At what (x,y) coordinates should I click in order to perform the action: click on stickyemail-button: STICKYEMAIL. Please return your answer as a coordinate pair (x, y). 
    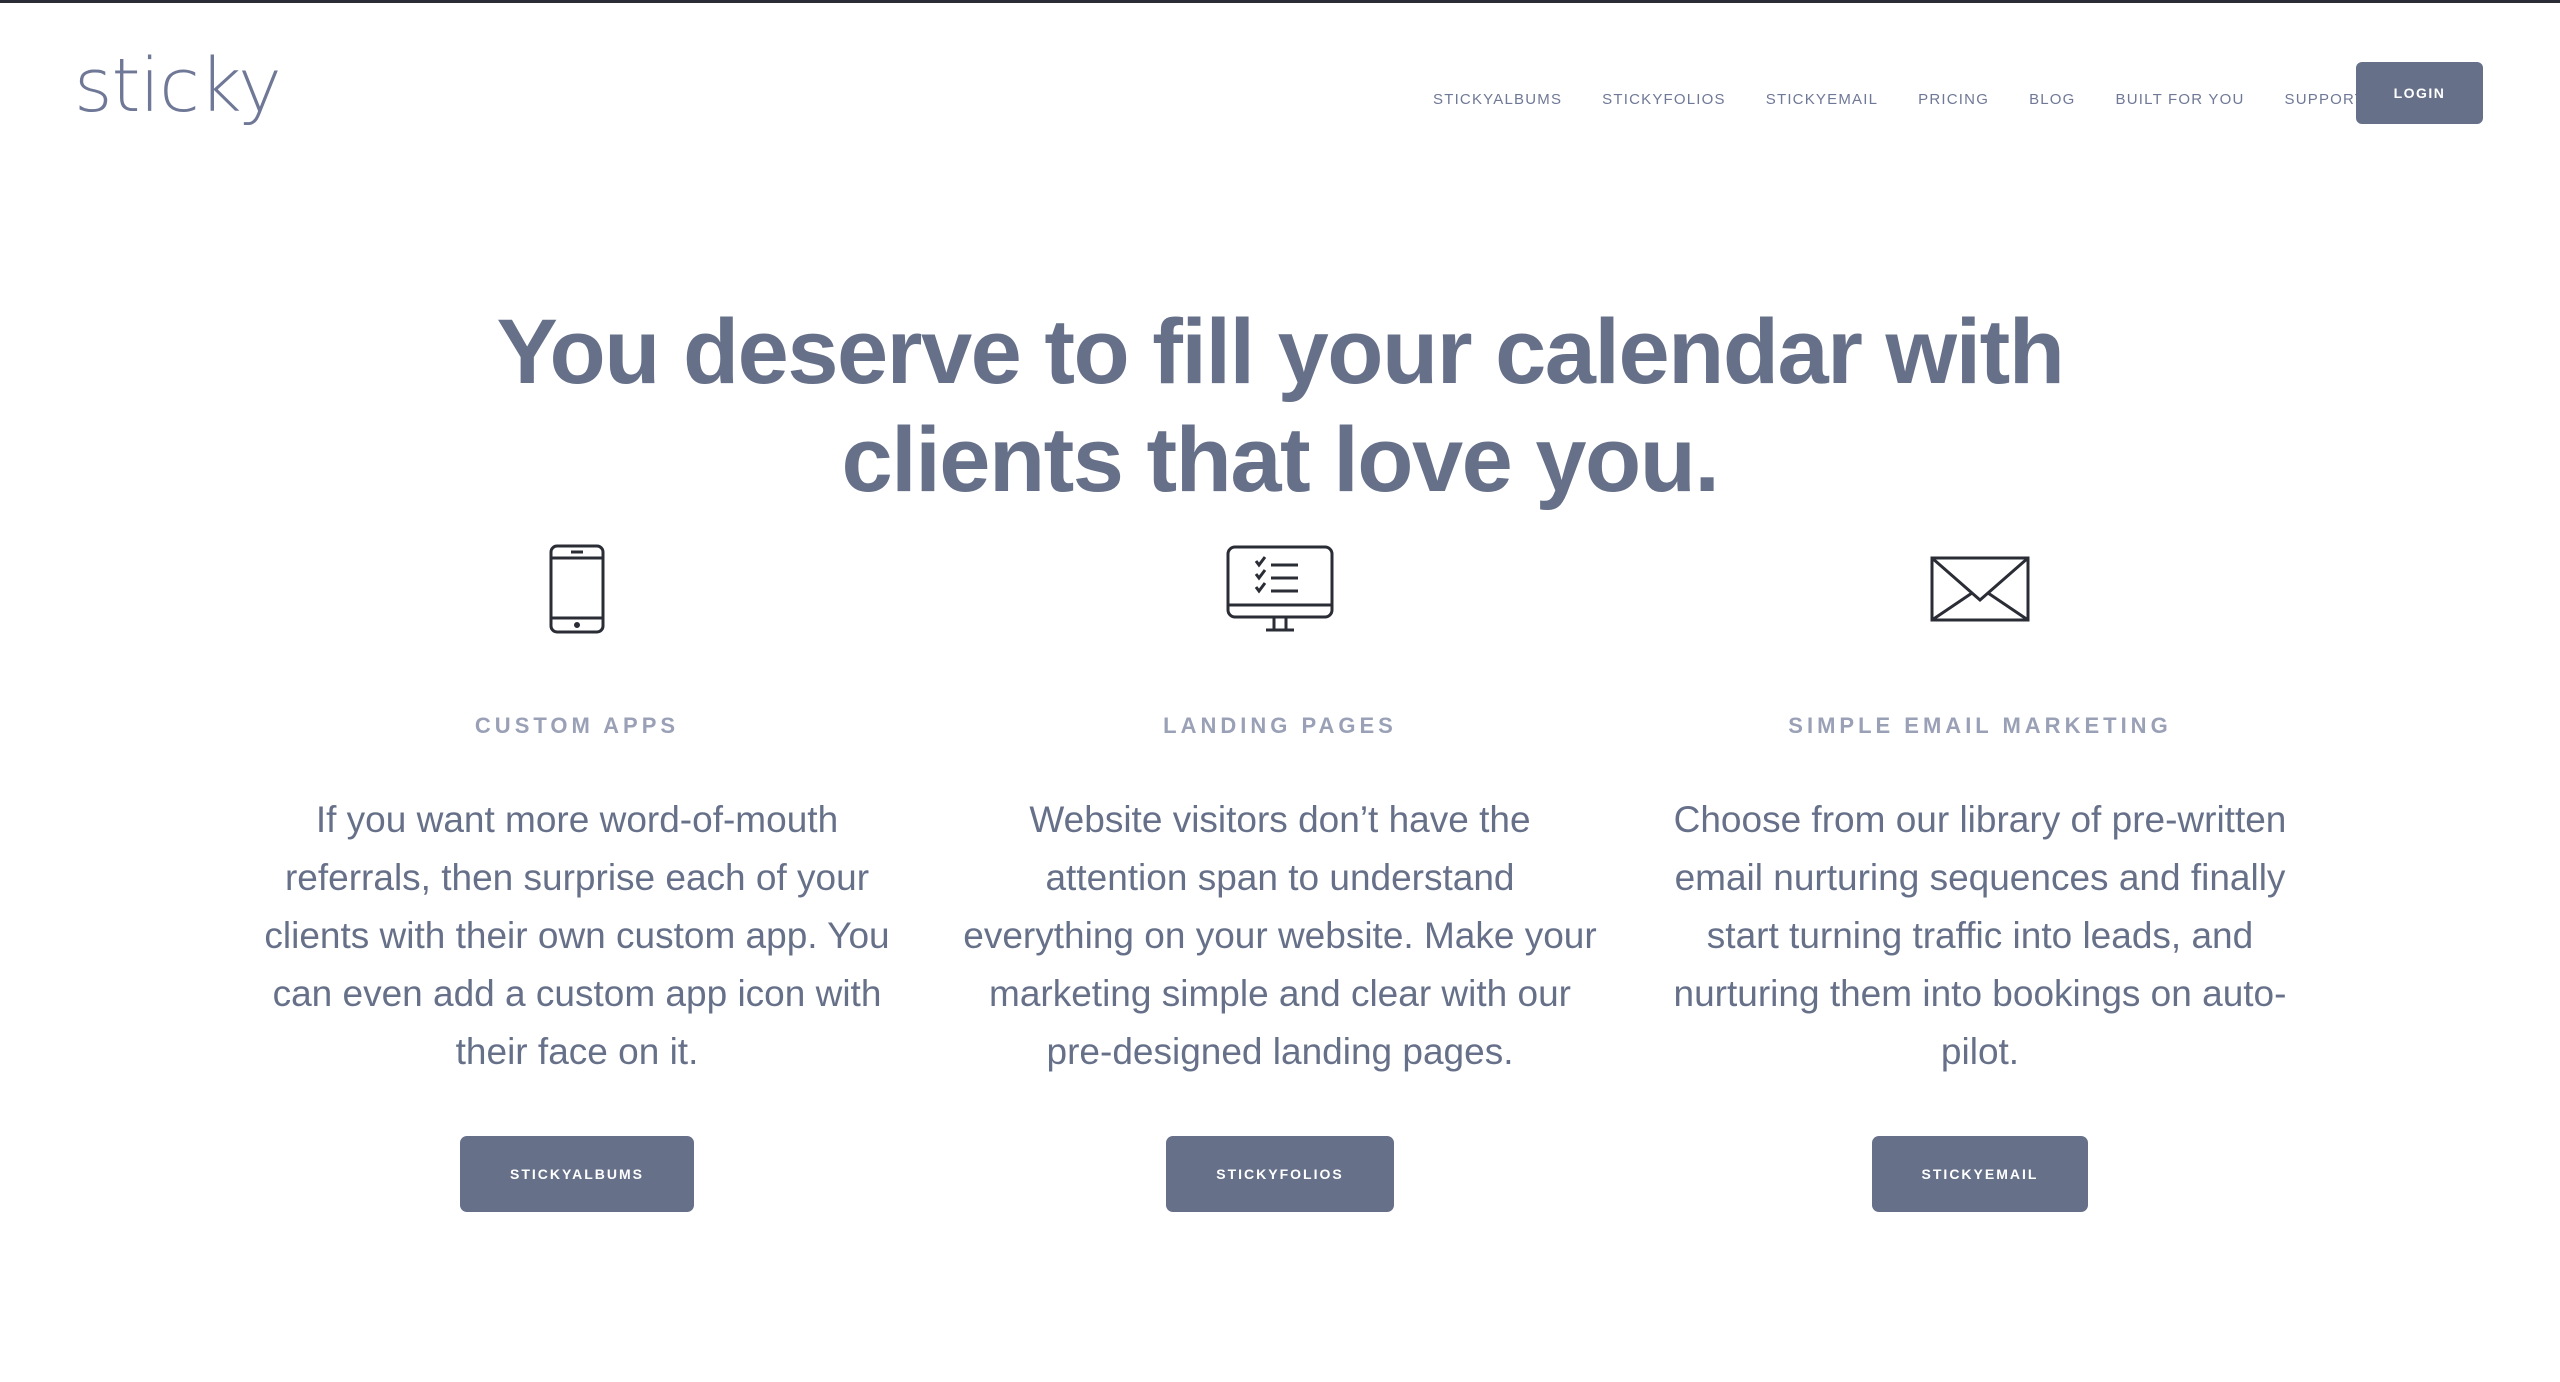
    Looking at the image, I should click on (1980, 1174).